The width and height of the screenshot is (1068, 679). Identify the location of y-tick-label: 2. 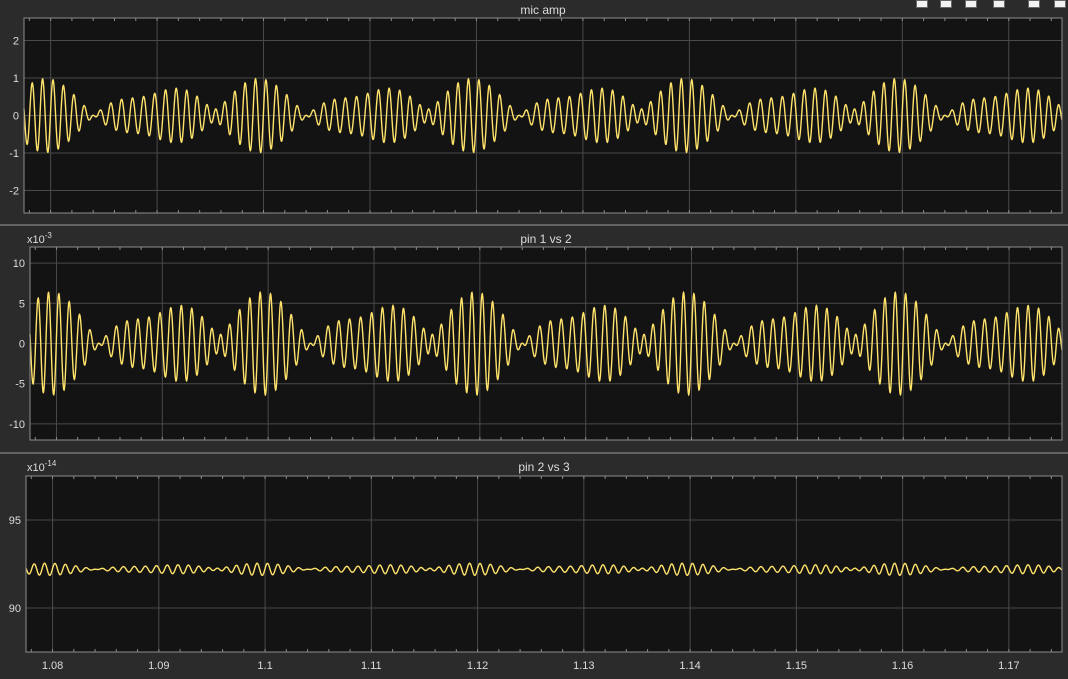
(16, 42).